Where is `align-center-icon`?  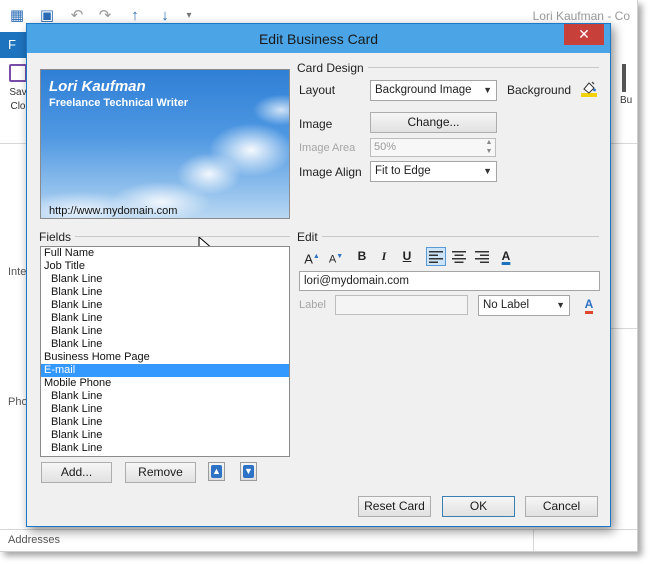 align-center-icon is located at coordinates (459, 257).